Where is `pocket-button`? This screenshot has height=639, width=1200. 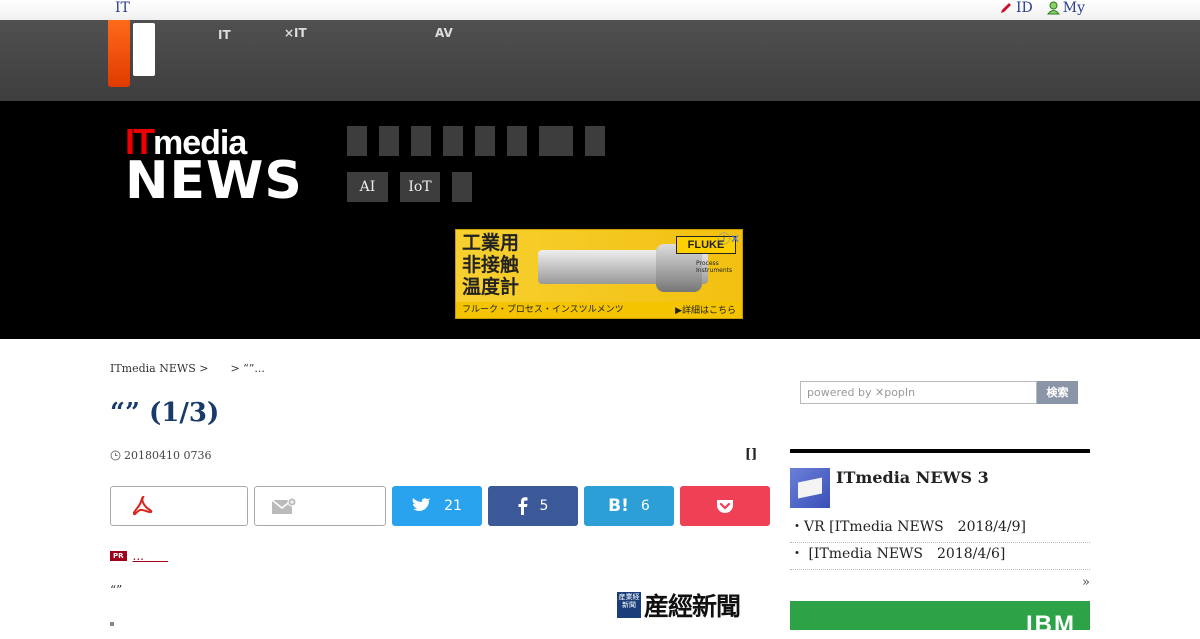
pocket-button is located at coordinates (725, 506).